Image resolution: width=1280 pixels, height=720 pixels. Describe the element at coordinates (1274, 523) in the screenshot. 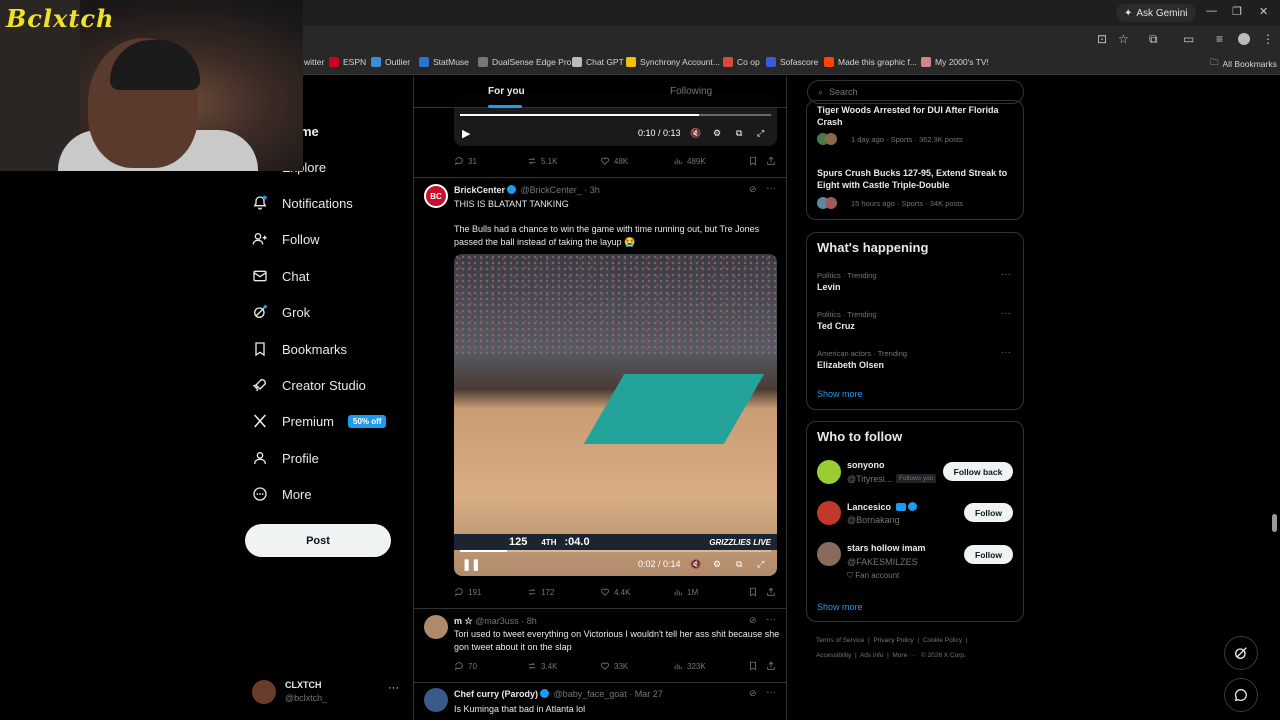

I see `page-scrollbar-thumb` at that location.